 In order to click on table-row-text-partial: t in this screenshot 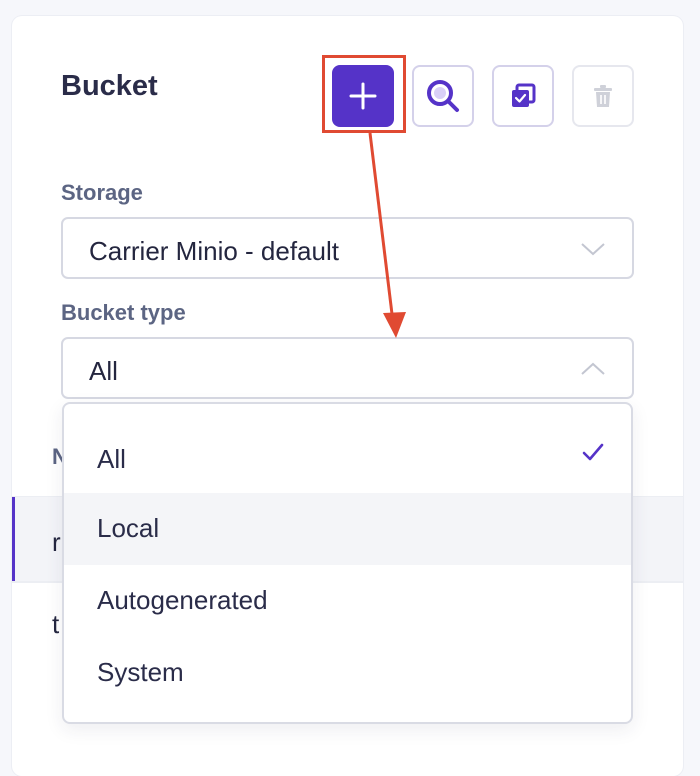, I will do `click(56, 624)`.